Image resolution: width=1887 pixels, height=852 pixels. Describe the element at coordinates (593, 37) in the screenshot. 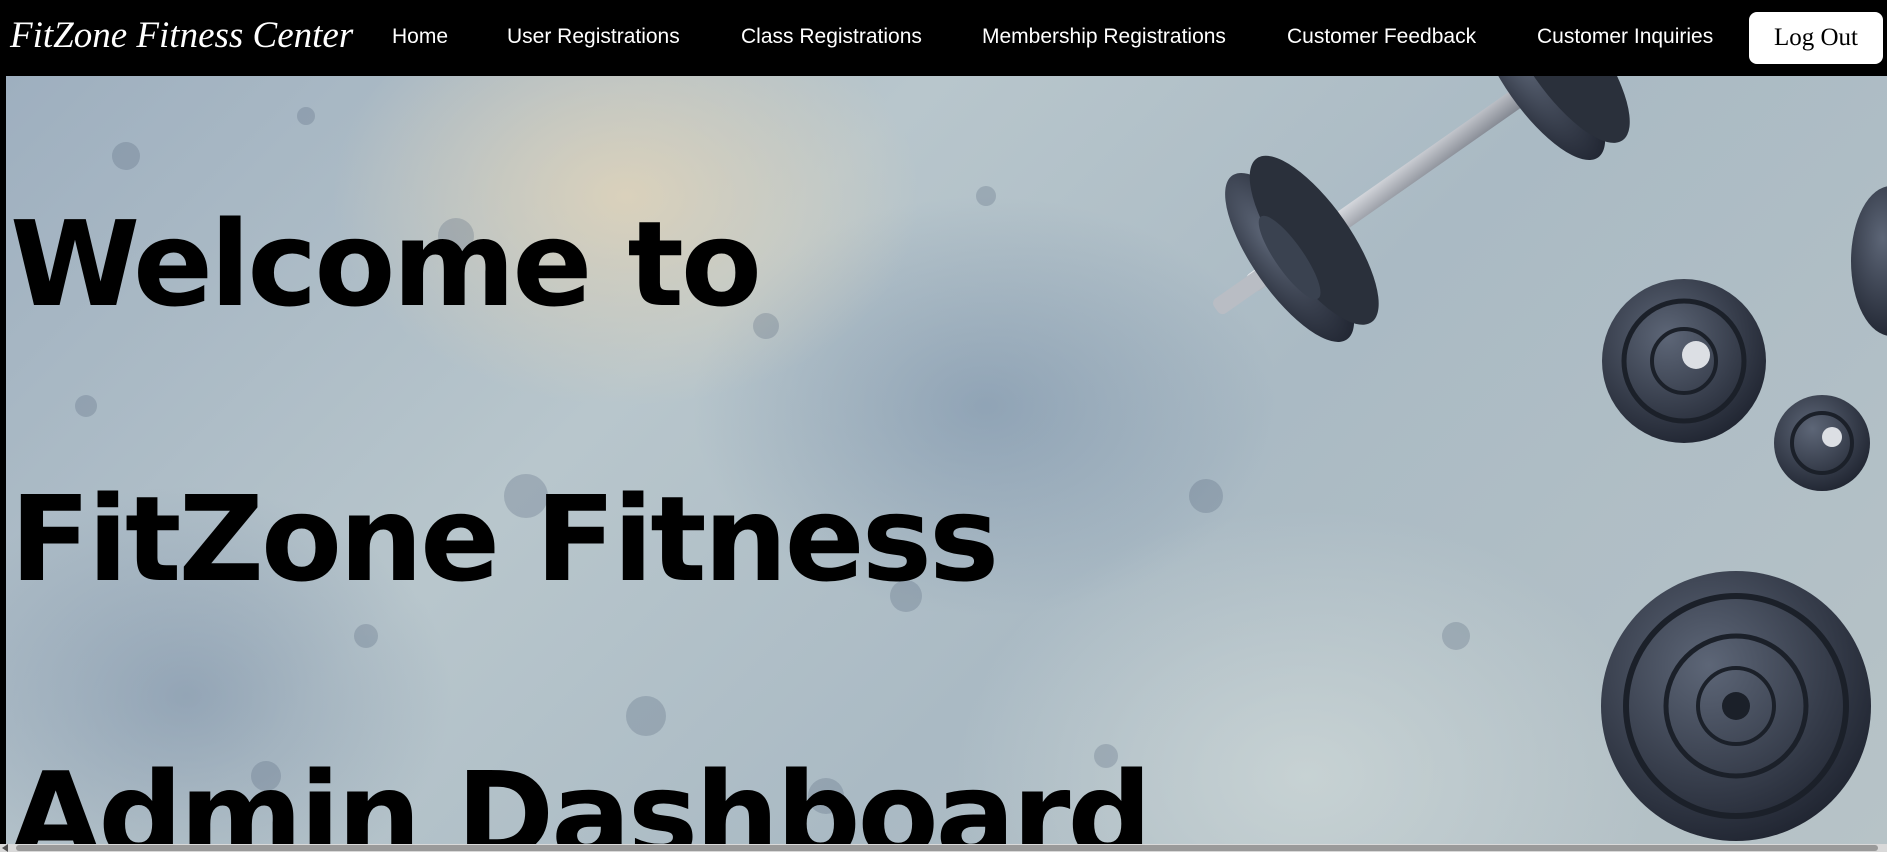

I see `nav-user-registrations-link: User Registrations` at that location.